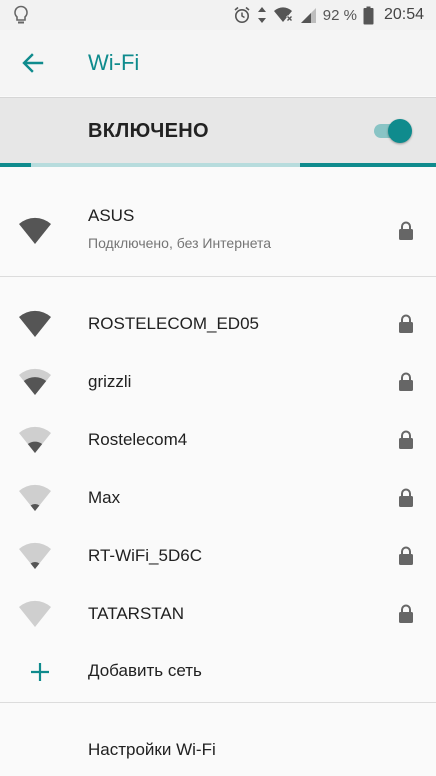 The height and width of the screenshot is (776, 436). I want to click on alarm-icon, so click(242, 14).